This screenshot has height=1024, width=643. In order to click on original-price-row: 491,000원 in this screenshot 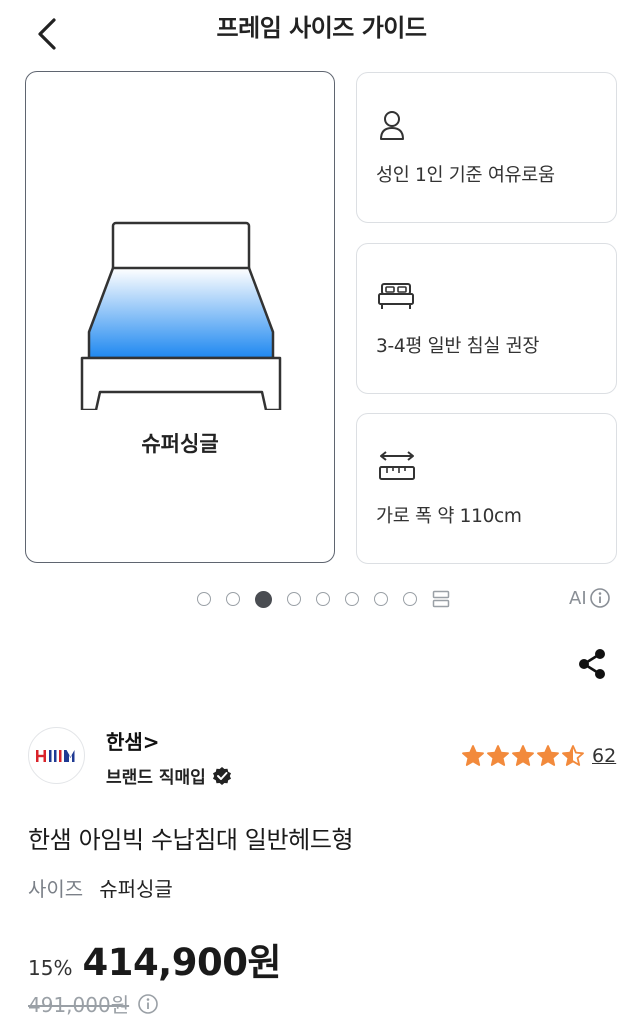, I will do `click(93, 1003)`.